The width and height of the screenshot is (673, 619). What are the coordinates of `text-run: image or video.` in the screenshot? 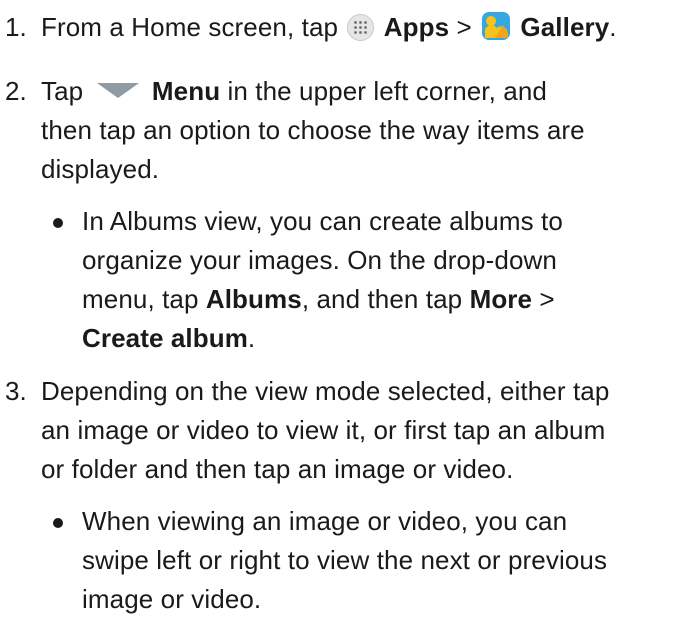 It's located at (172, 599).